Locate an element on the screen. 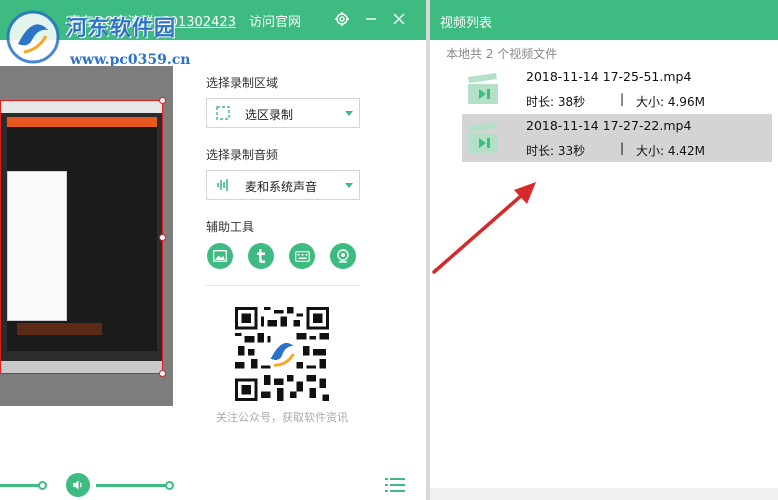 The width and height of the screenshot is (778, 500). preview-orange-header is located at coordinates (82, 122).